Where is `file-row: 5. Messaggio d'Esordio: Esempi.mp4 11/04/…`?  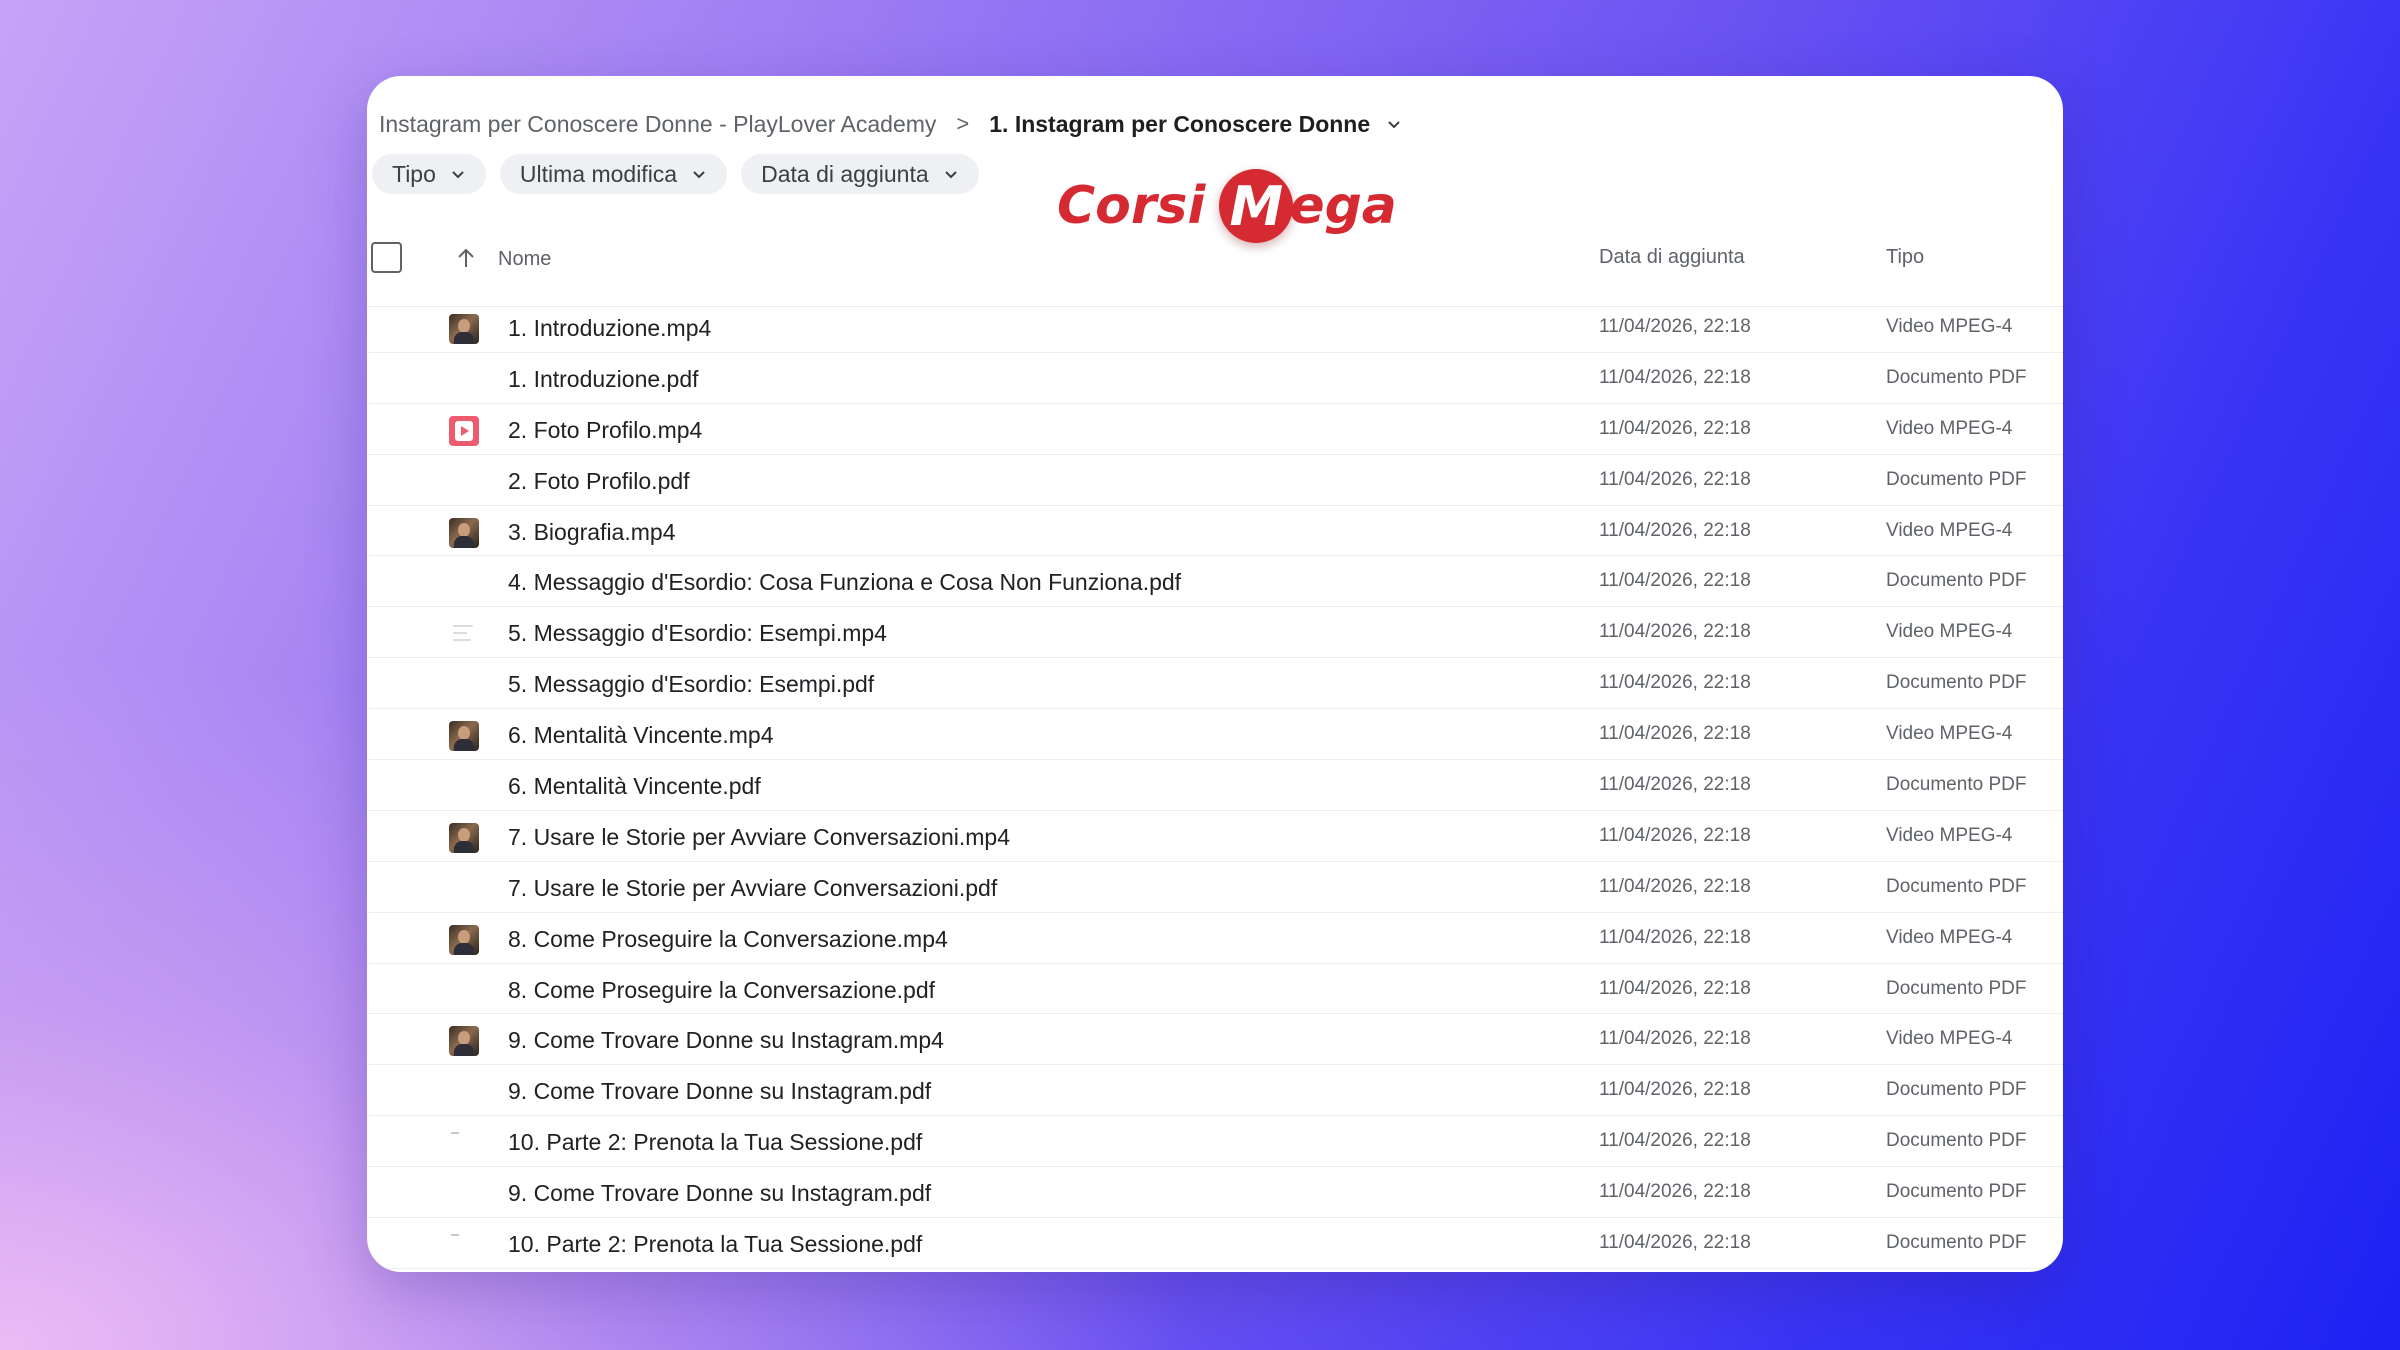
file-row: 5. Messaggio d'Esordio: Esempi.mp4 11/04/… is located at coordinates (1215, 633).